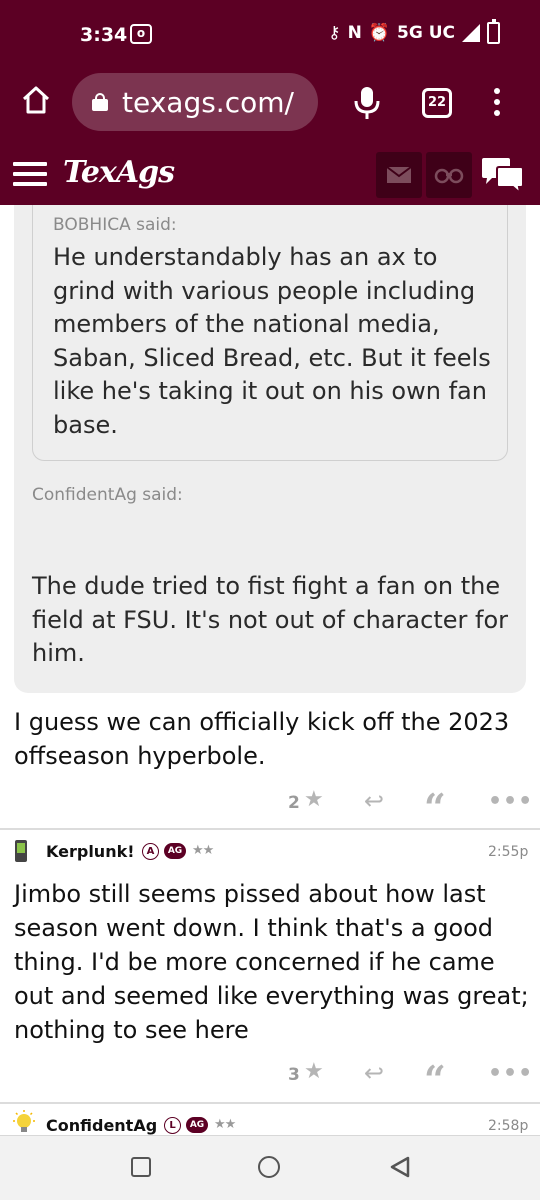  I want to click on status-bar: 3:34 o ⚷ N ⏰ 5G UC, so click(270, 35).